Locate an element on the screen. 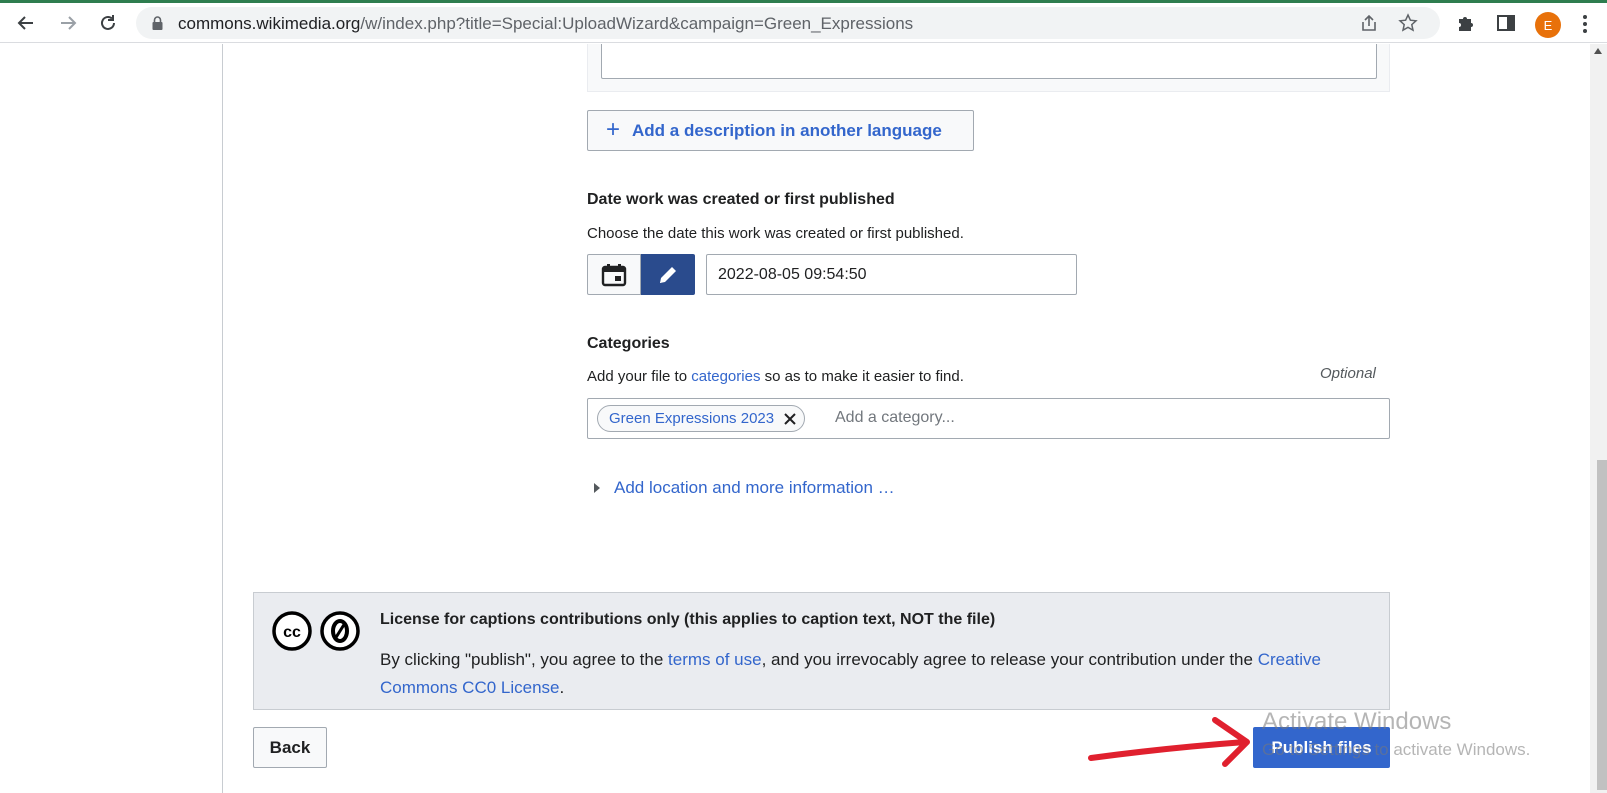  content-left-border is located at coordinates (222, 418).